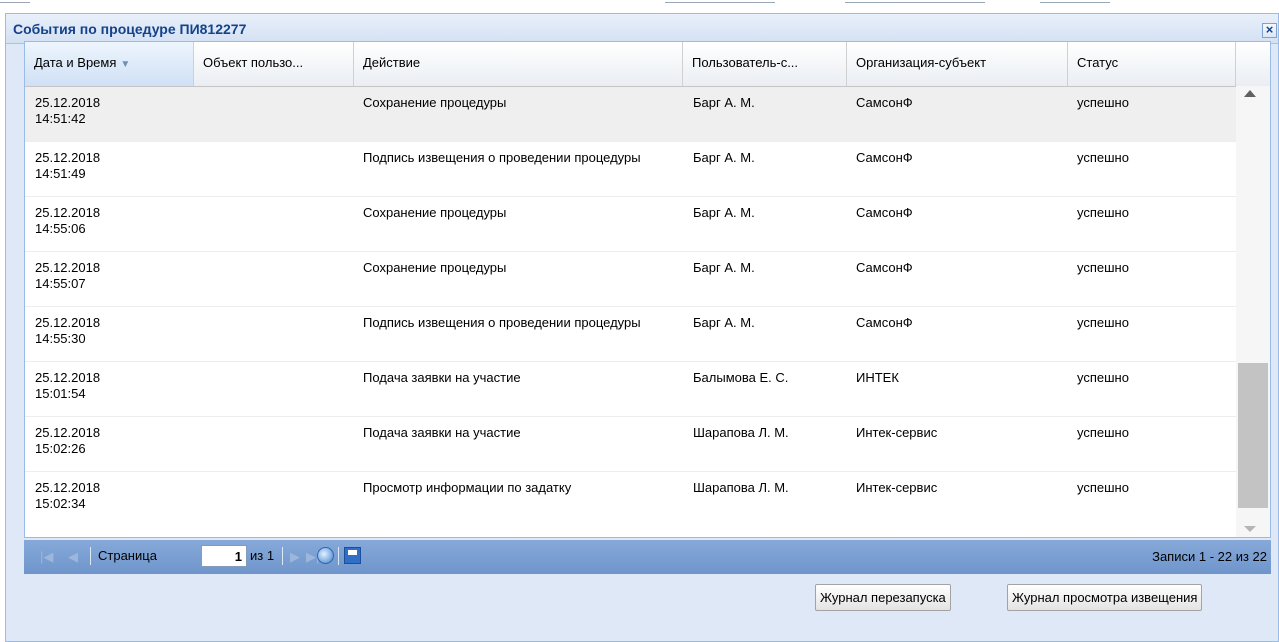 This screenshot has height=642, width=1279. Describe the element at coordinates (75, 62) in the screenshot. I see `column-label: Дата и Время` at that location.